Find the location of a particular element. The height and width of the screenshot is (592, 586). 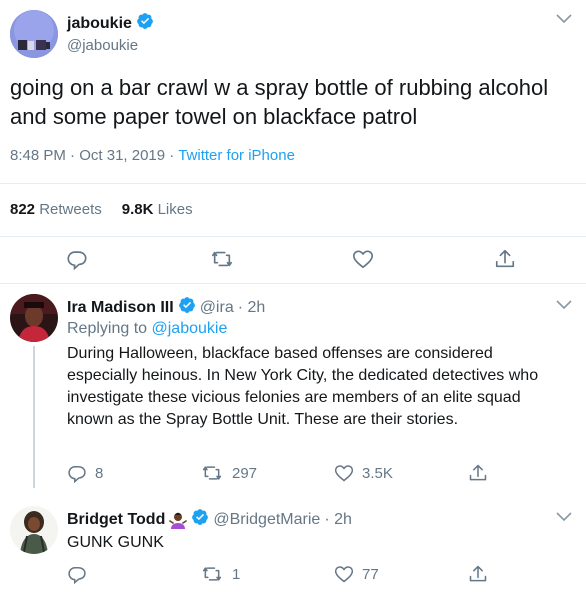

reply-button: 8 is located at coordinates (85, 473).